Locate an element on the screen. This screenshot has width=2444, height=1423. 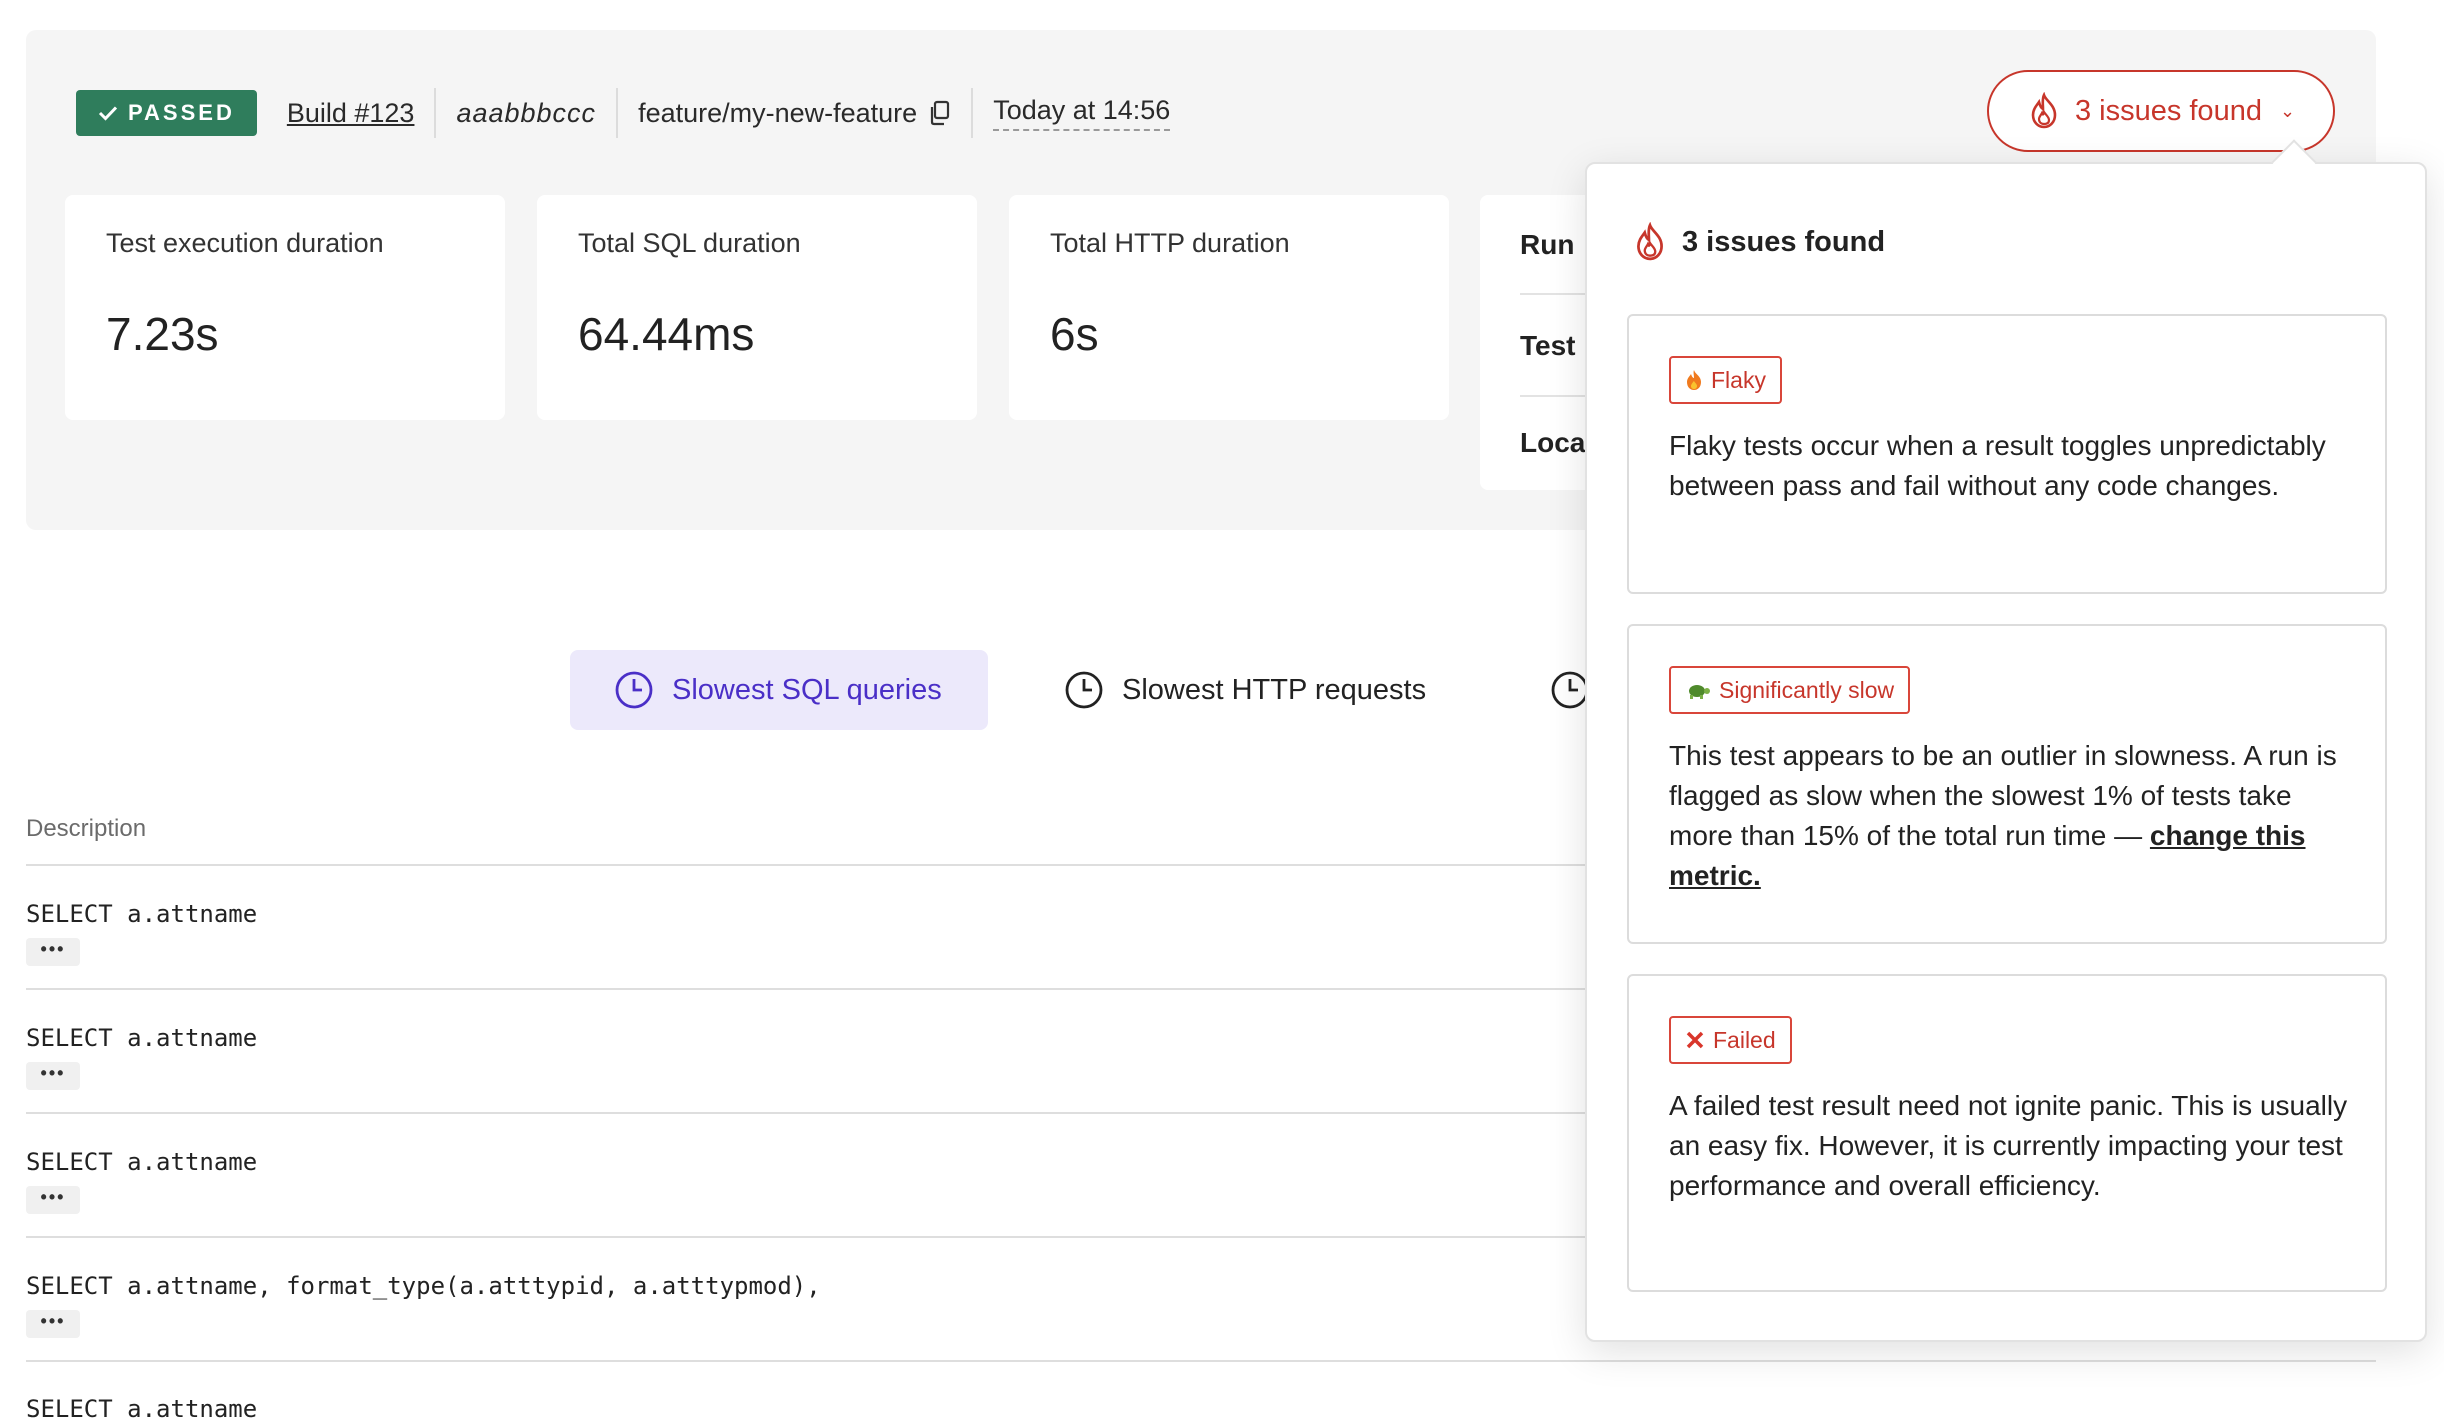
issue-tag-slow: Significantly slow is located at coordinates (1790, 690).